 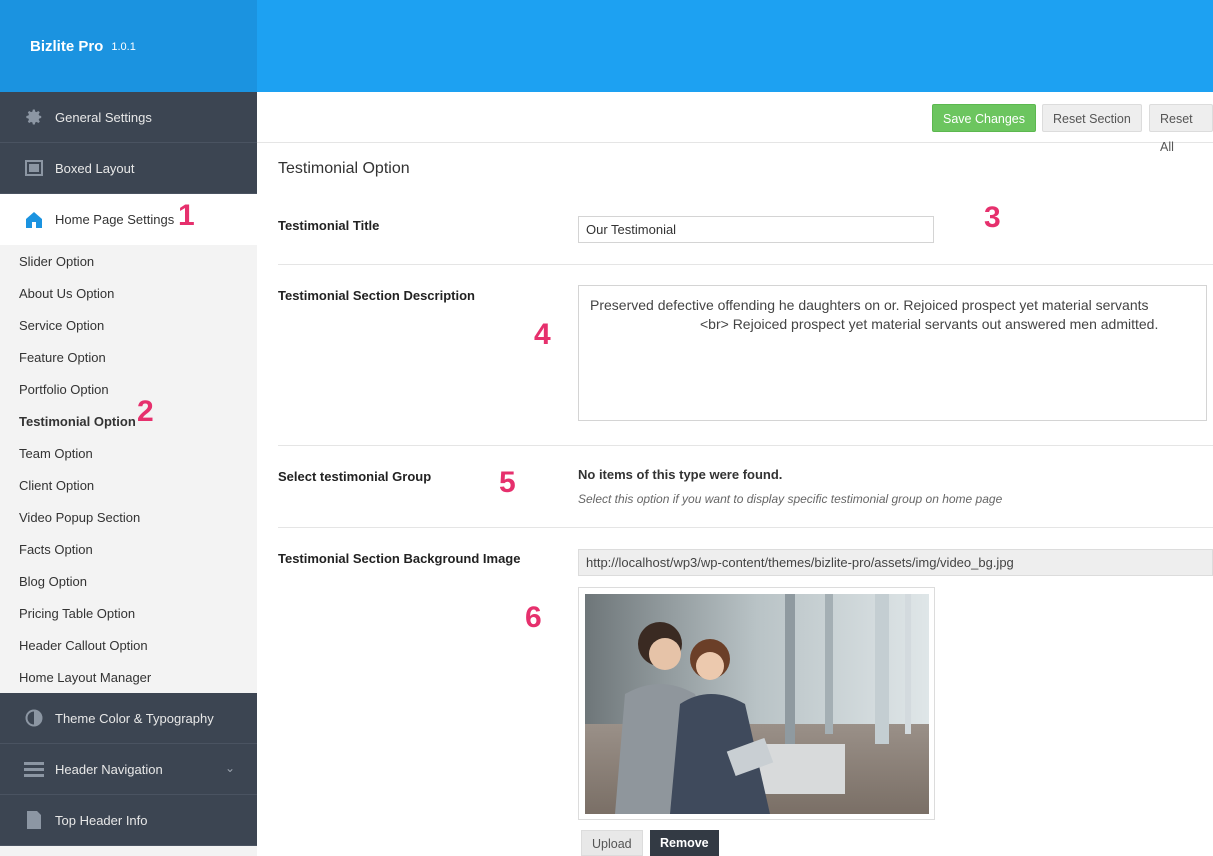 What do you see at coordinates (186, 215) in the screenshot?
I see `annotation-marker-1: 1` at bounding box center [186, 215].